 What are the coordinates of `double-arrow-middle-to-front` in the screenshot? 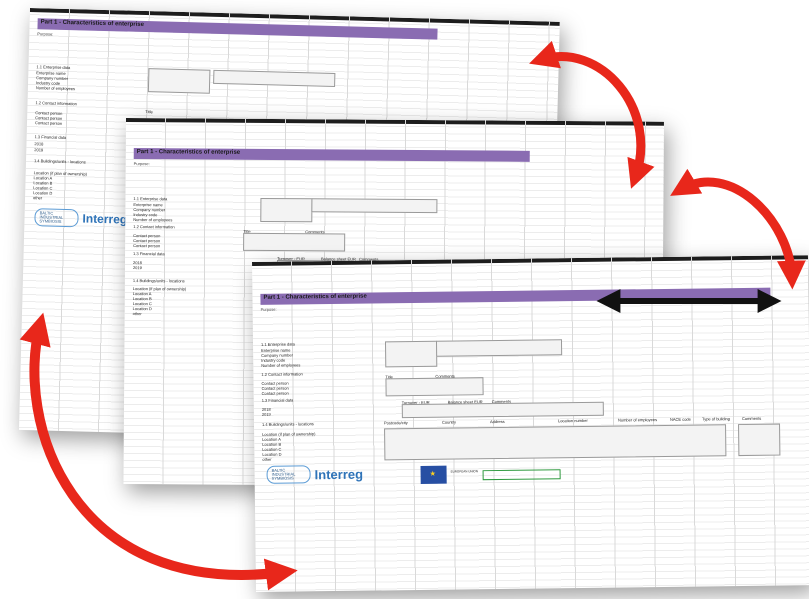 It's located at (738, 229).